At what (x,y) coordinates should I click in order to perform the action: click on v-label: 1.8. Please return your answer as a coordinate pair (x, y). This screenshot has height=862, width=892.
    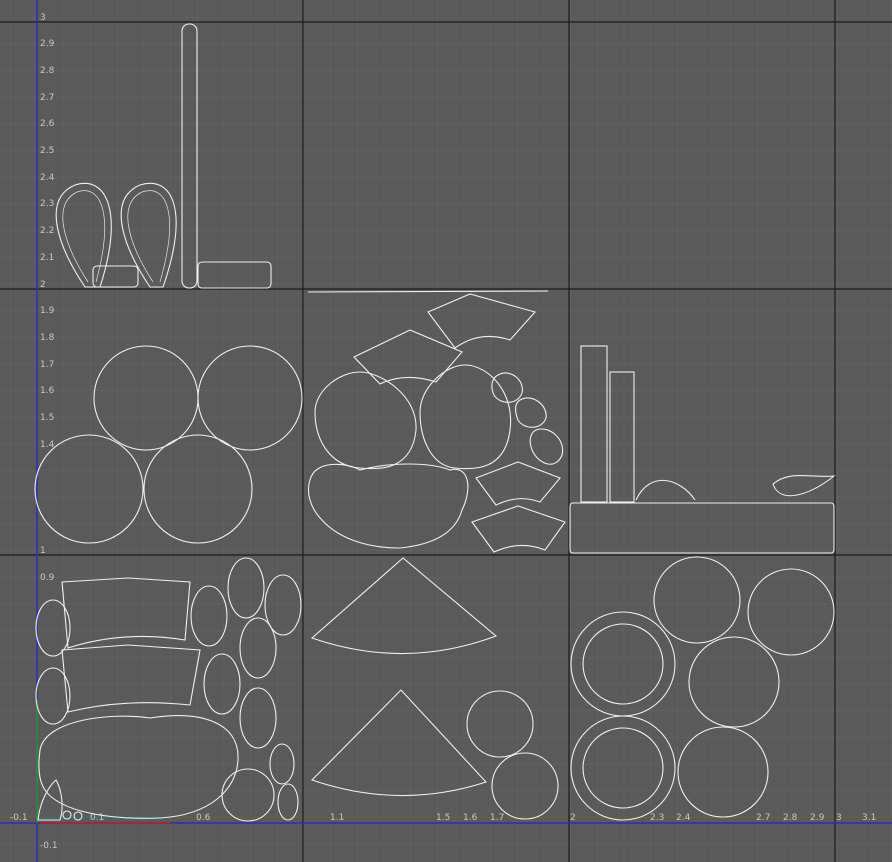
    Looking at the image, I should click on (47, 338).